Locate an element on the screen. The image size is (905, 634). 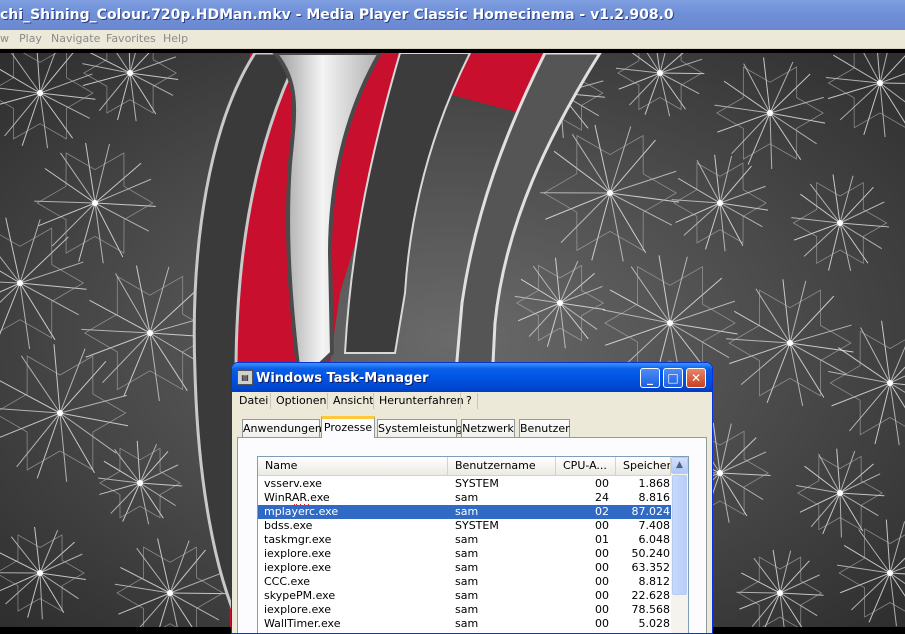
table-row: CCC.exe sam 00 8.812 is located at coordinates (464, 582).